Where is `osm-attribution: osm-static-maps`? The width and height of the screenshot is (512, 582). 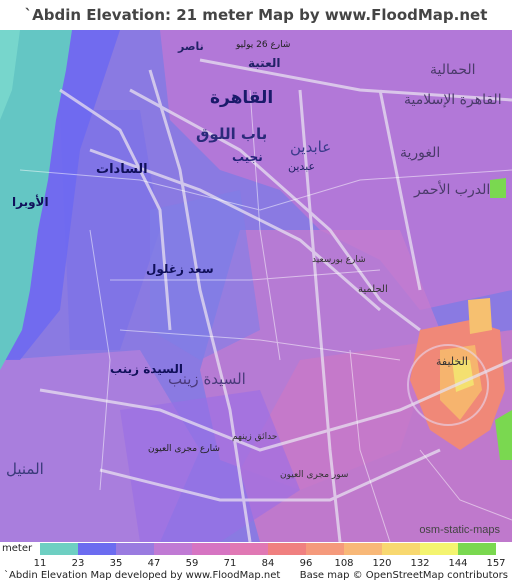
osm-attribution: osm-static-maps is located at coordinates (459, 530).